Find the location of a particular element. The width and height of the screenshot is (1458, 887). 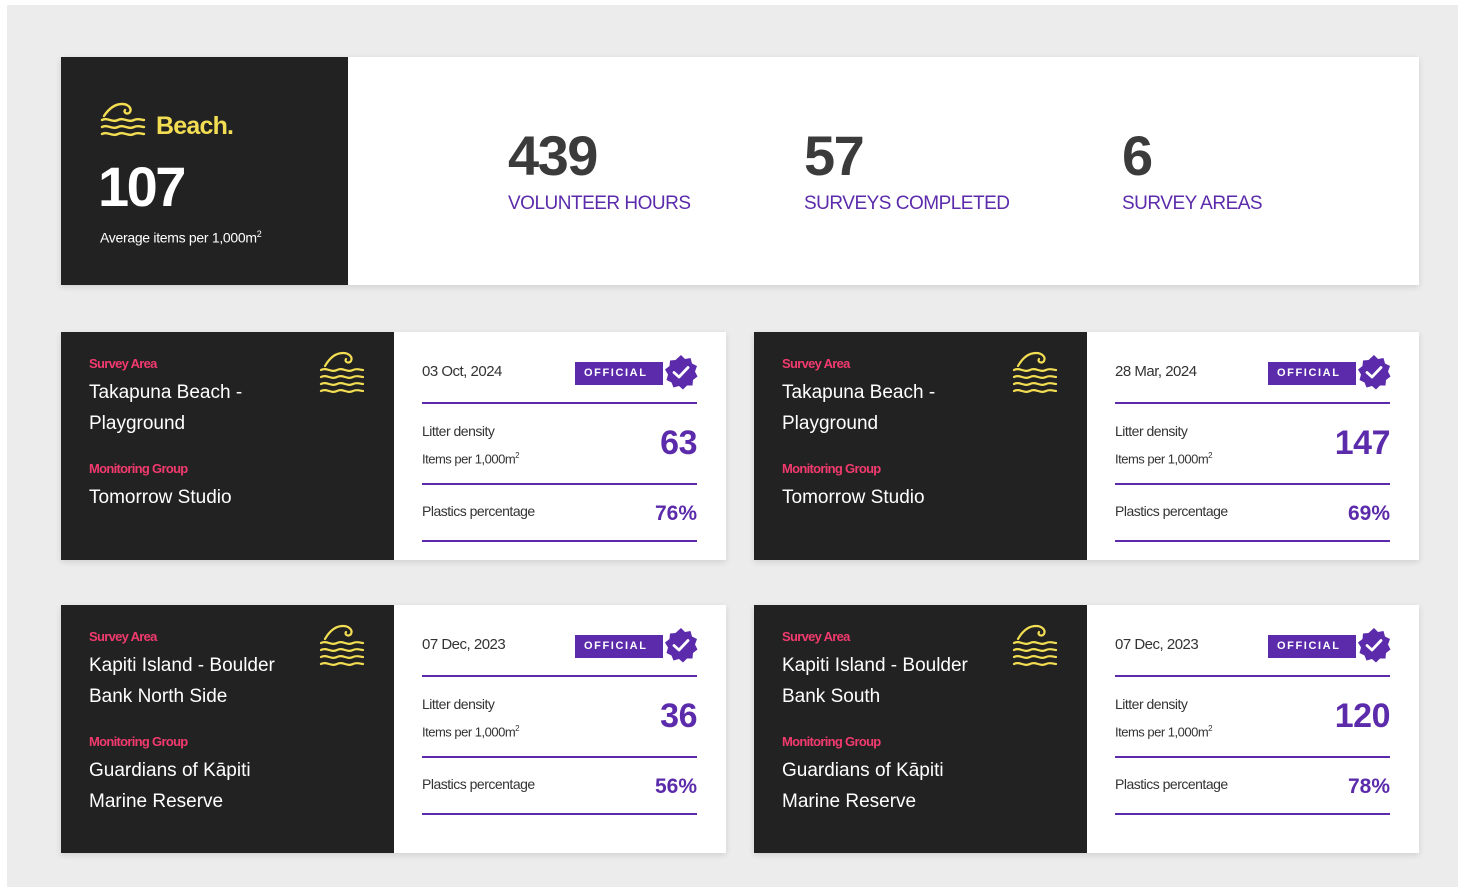

survey-date: 28 Mar, 2024 is located at coordinates (1156, 371).